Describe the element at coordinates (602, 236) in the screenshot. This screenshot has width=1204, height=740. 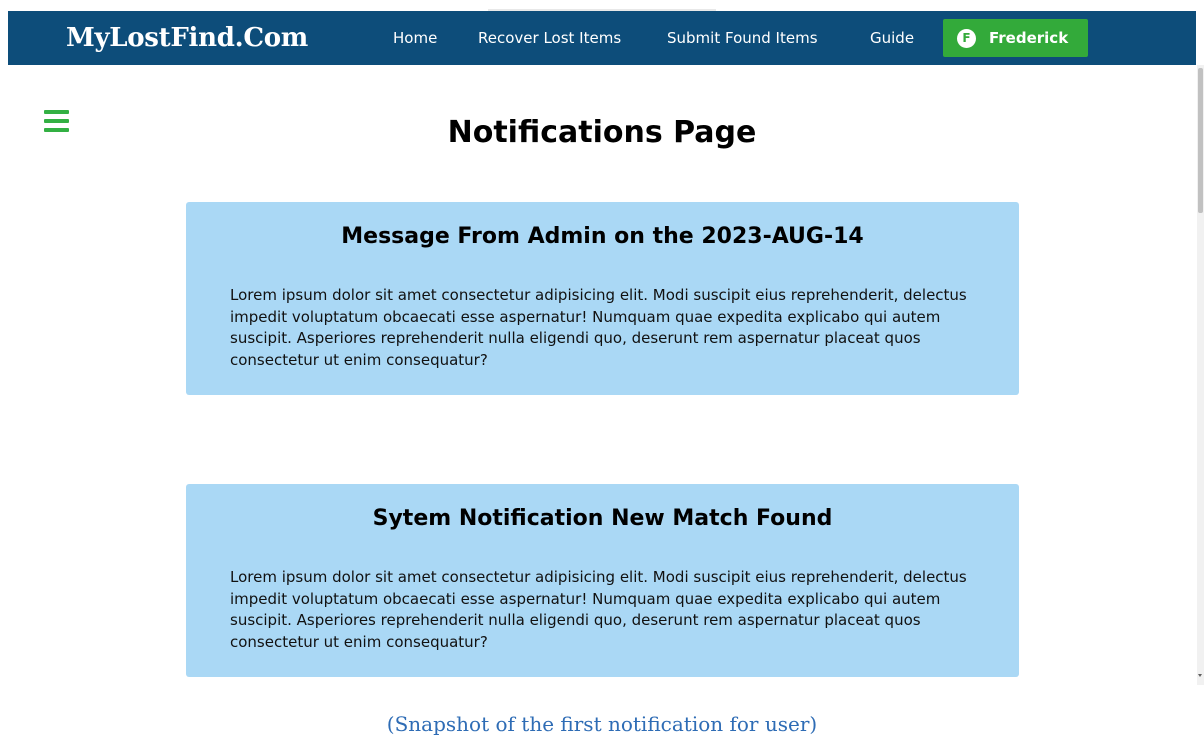
I see `notification-title: Message From Admin on the 2023-AUG-14` at that location.